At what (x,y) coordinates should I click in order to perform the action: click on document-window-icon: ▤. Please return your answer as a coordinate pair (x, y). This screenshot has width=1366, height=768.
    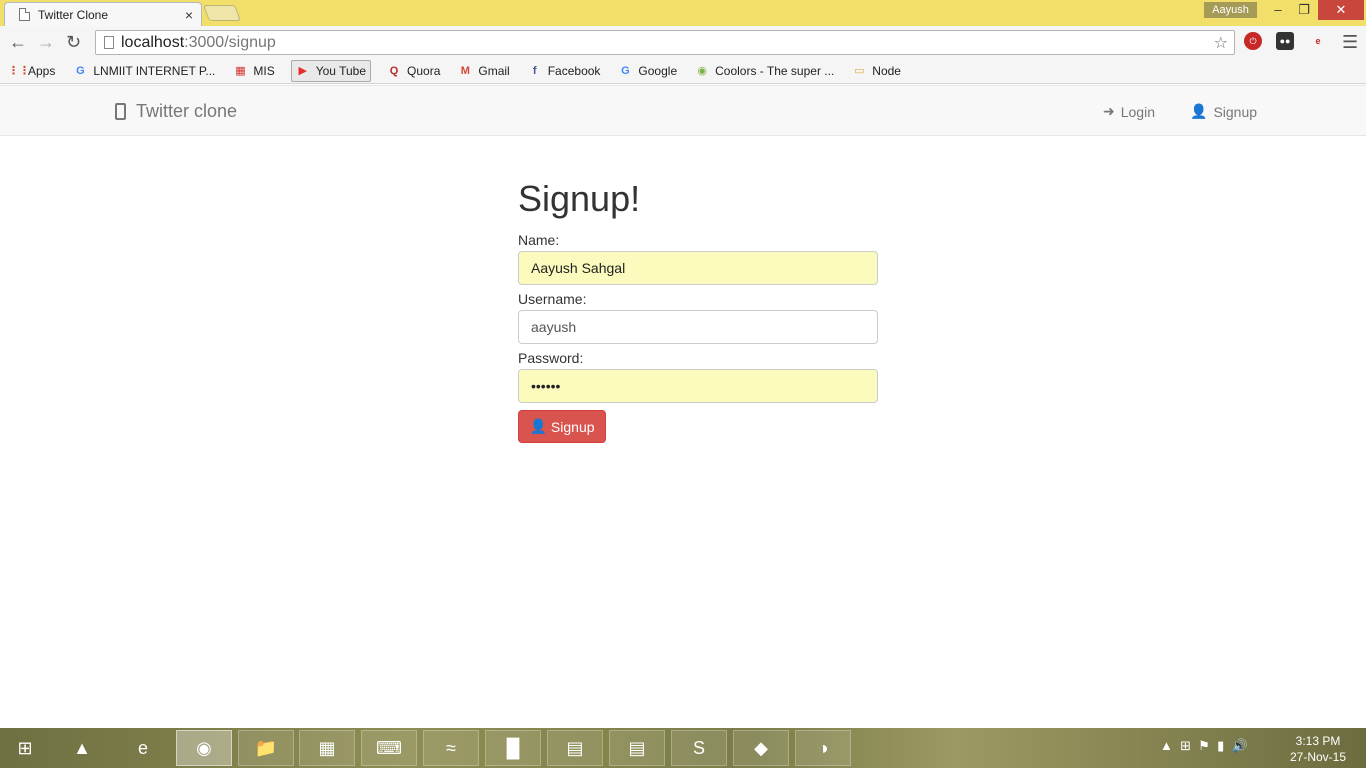
    Looking at the image, I should click on (575, 748).